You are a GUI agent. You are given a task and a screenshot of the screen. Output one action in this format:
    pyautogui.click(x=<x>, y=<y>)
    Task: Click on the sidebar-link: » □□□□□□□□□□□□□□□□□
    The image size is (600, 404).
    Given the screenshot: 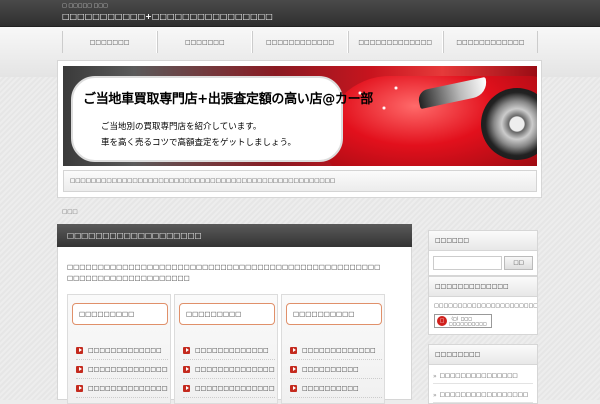 What is the action you would take?
    pyautogui.click(x=483, y=395)
    